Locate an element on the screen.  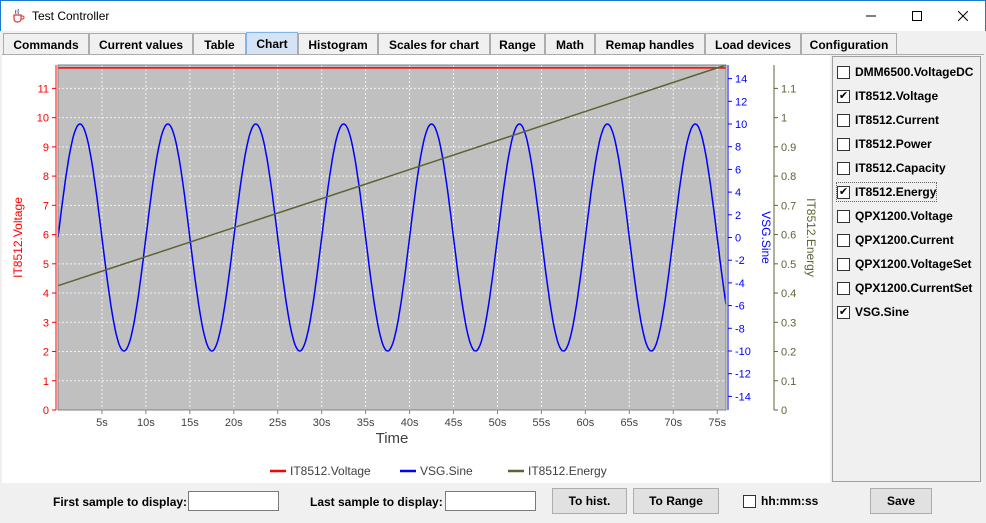
hhmmss-label: hh:mm:ss is located at coordinates (790, 501).